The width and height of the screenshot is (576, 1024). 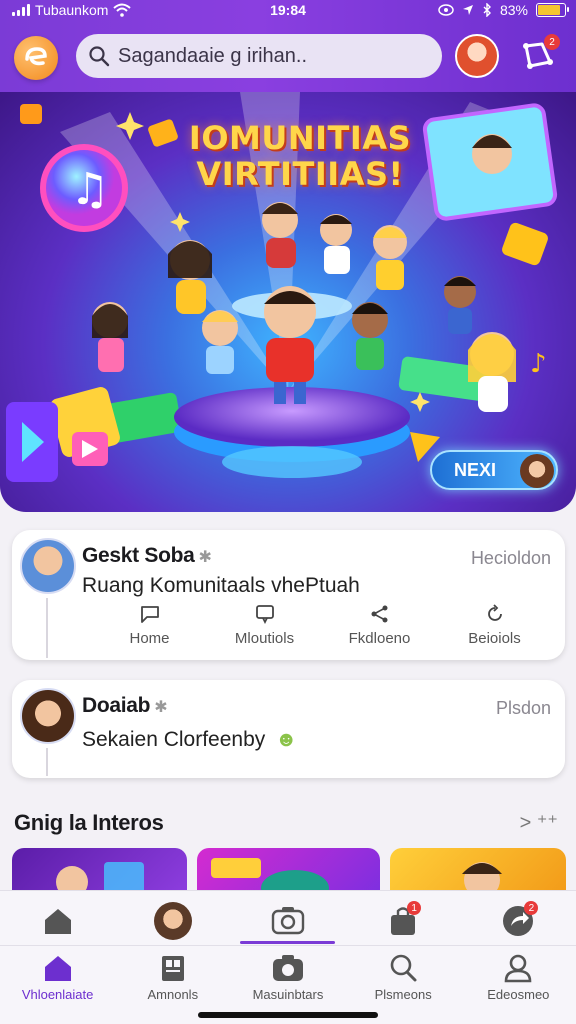 I want to click on battery-percent: 83%, so click(x=513, y=10).